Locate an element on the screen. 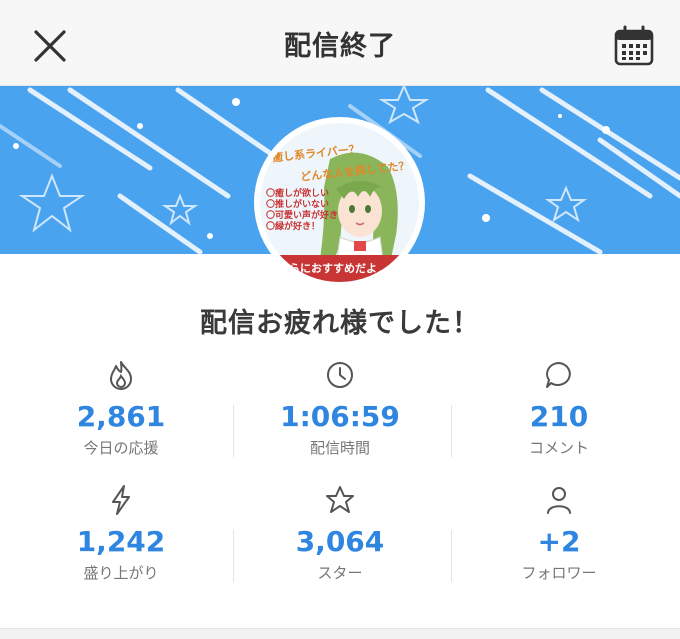 The image size is (680, 639). star-icon is located at coordinates (340, 499).